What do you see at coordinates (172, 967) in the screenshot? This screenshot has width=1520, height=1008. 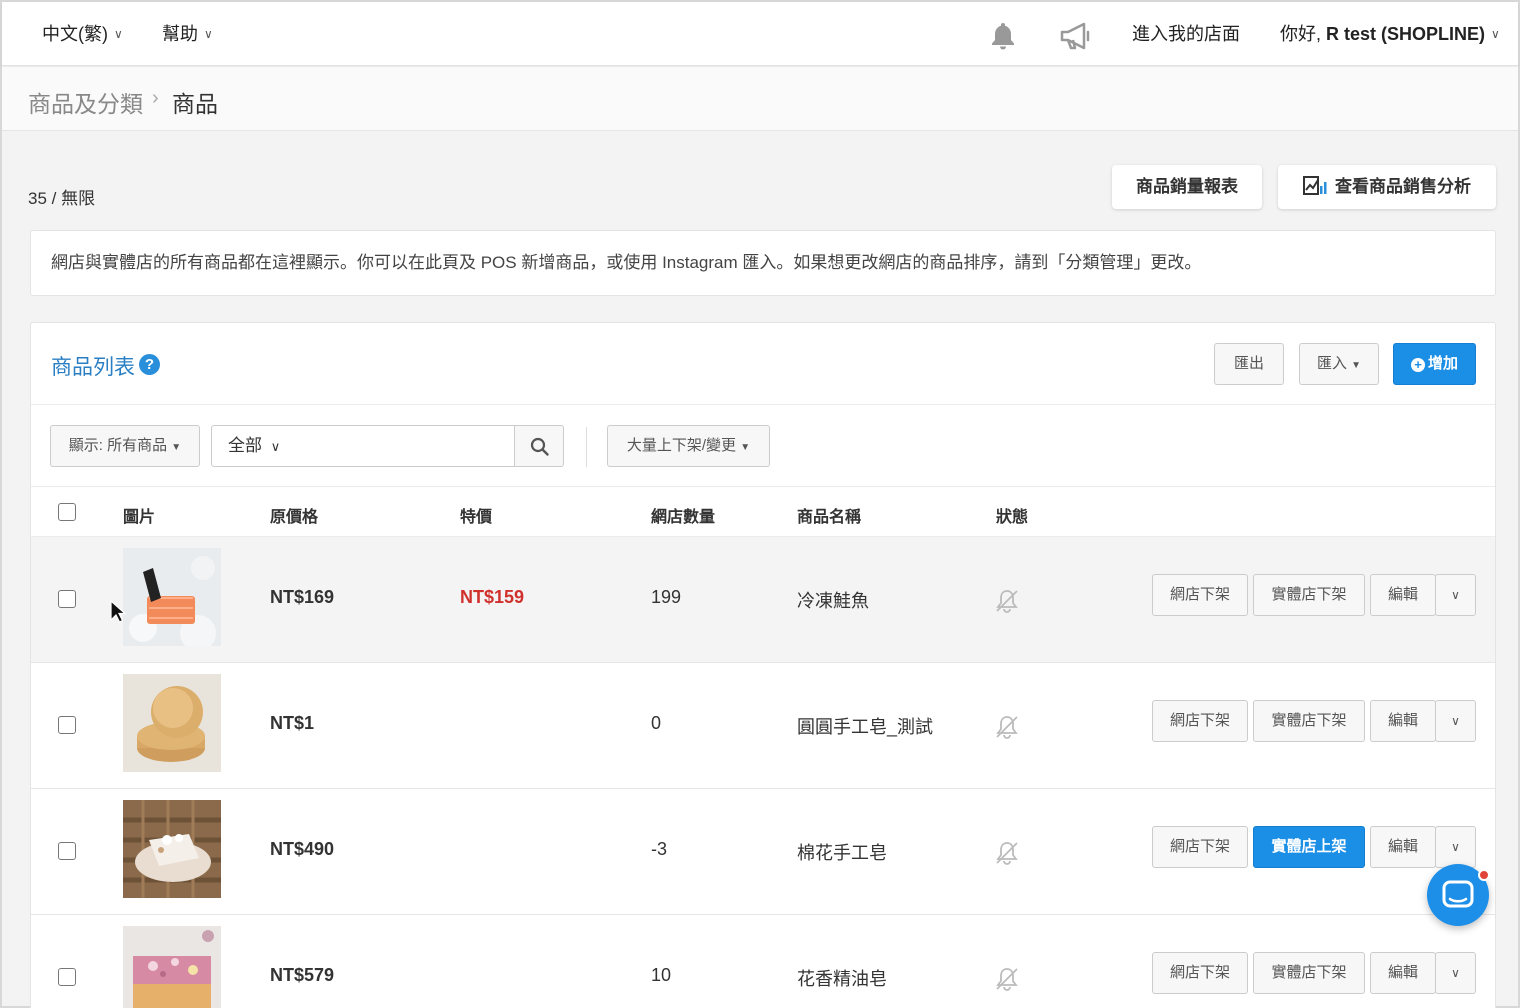 I see `product-image-flower-soap` at bounding box center [172, 967].